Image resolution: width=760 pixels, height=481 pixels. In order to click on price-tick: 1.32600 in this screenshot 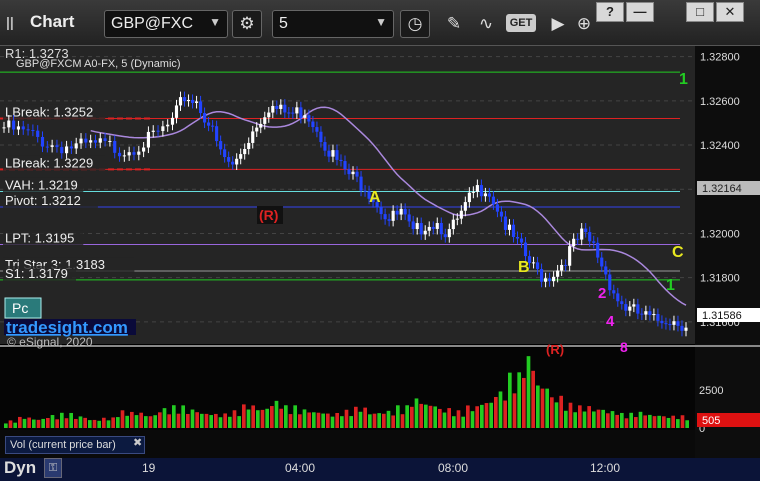, I will do `click(720, 102)`.